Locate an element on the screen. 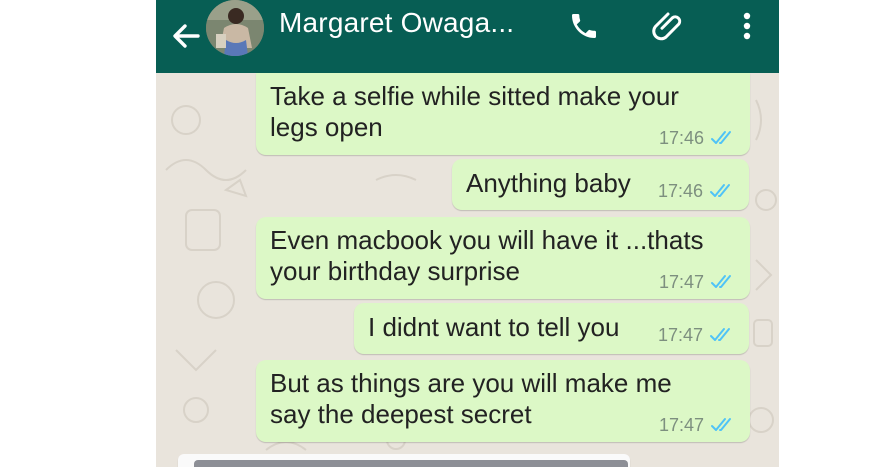  message-bubble: I didnt want to tell you 17:47 is located at coordinates (551, 328).